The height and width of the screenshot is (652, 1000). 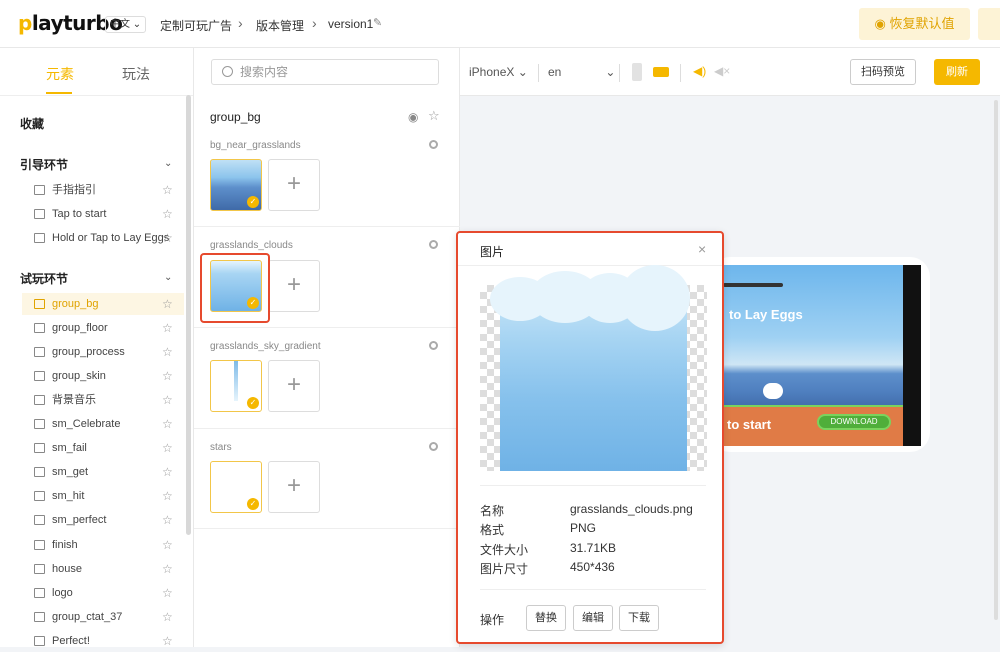 What do you see at coordinates (637, 72) in the screenshot?
I see `portrait-toggle` at bounding box center [637, 72].